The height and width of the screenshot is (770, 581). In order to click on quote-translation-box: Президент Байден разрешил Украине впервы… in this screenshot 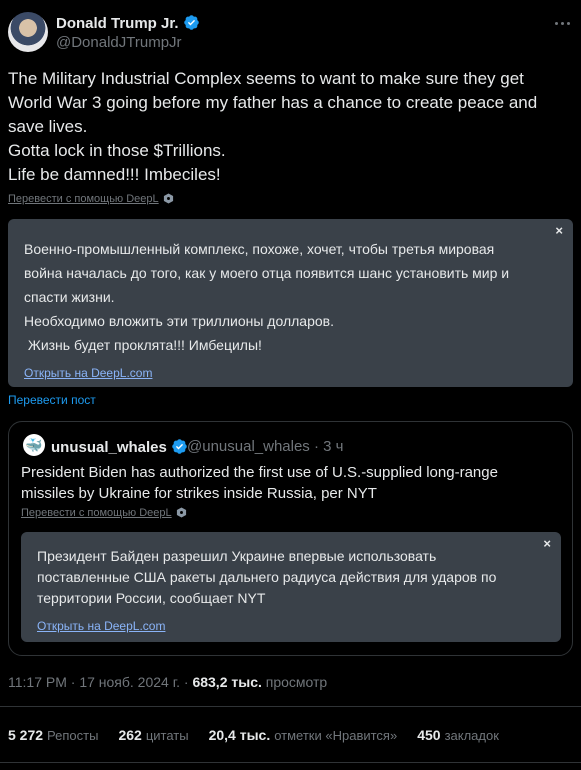, I will do `click(291, 587)`.